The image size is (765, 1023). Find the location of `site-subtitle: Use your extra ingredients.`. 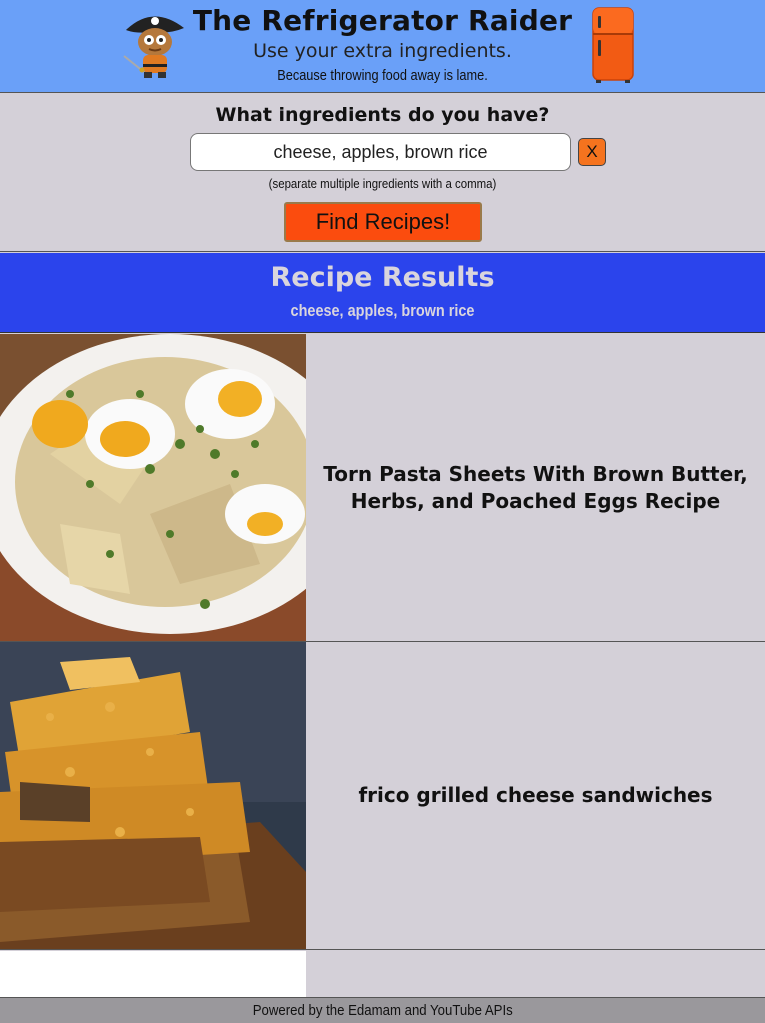

site-subtitle: Use your extra ingredients. is located at coordinates (382, 51).